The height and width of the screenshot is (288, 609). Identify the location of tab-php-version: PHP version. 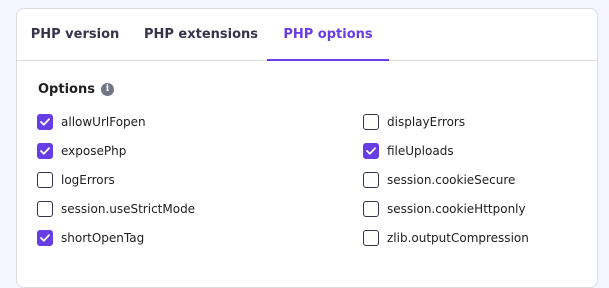
(75, 34).